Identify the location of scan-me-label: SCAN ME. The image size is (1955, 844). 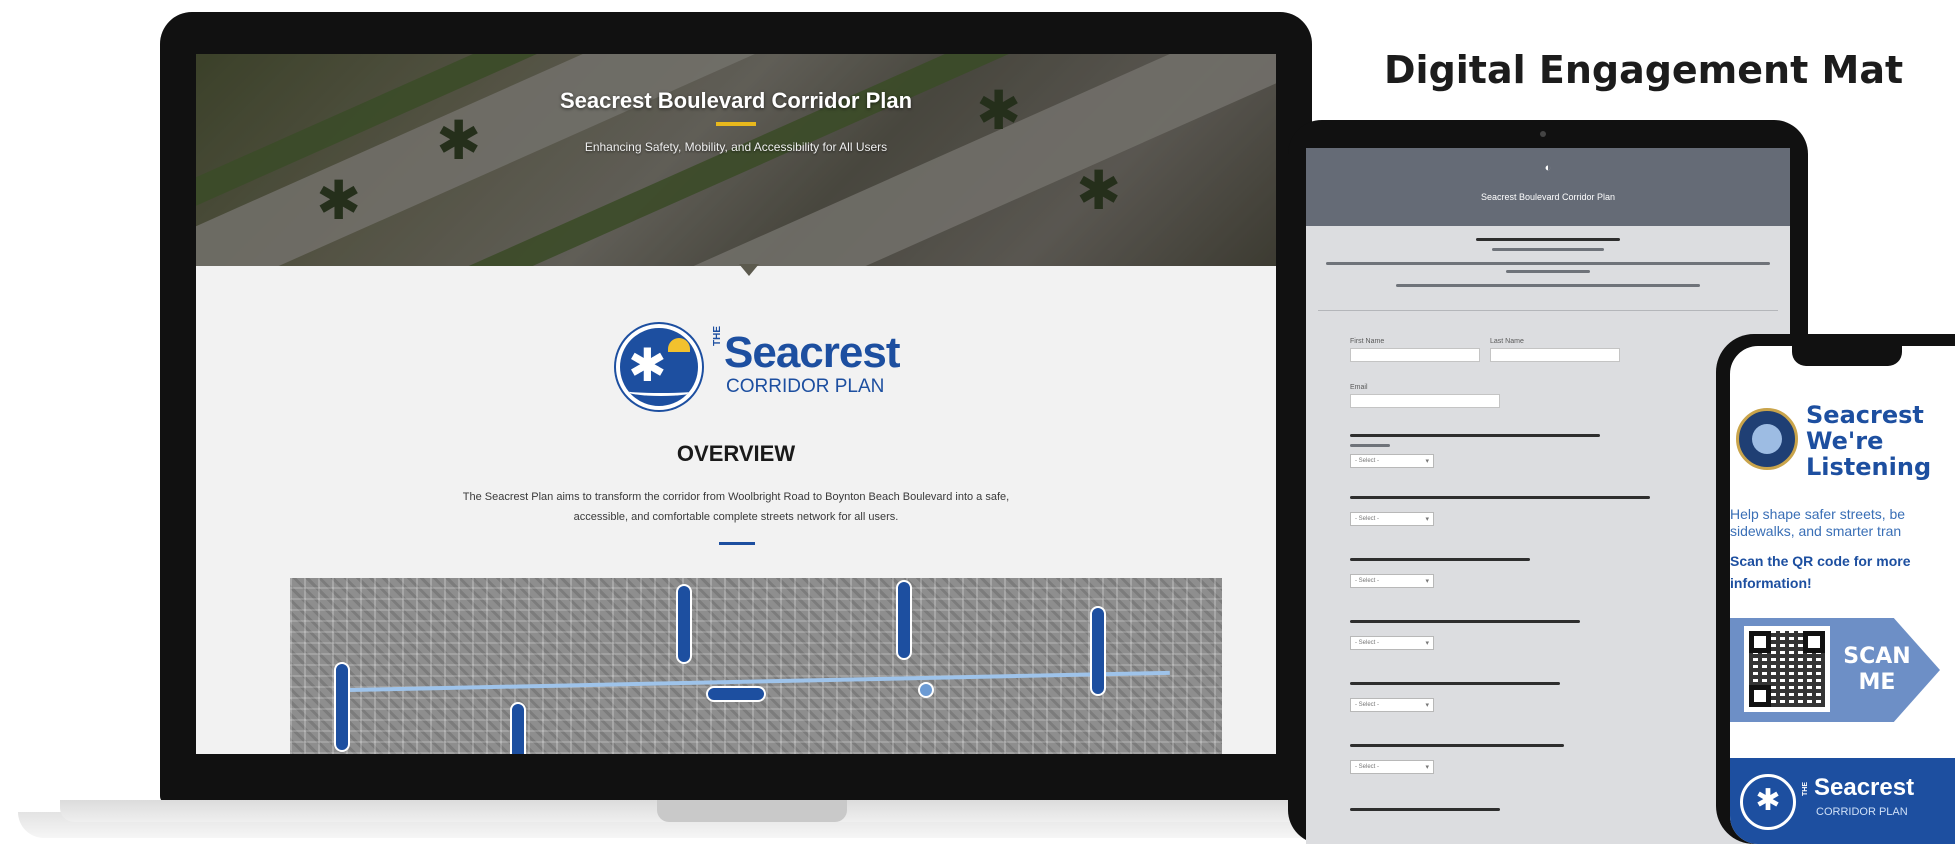
(1877, 669).